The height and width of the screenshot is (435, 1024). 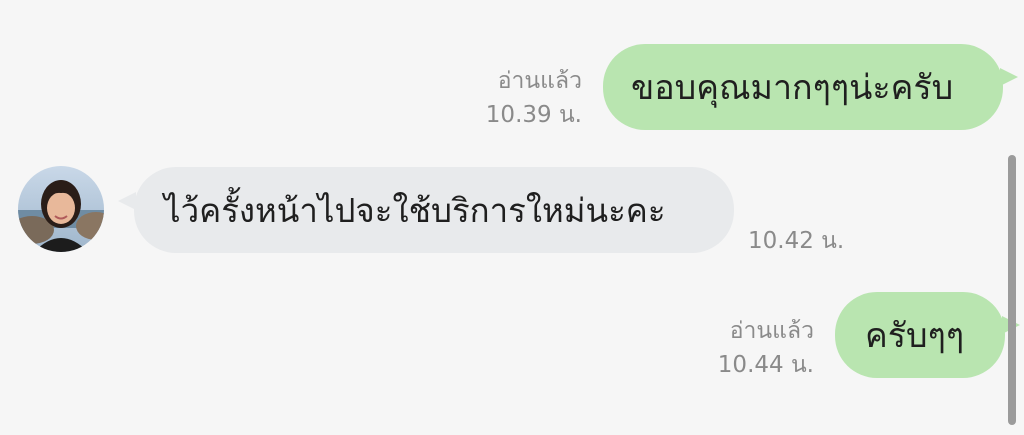 I want to click on message-time: 10.44 น., so click(x=765, y=365).